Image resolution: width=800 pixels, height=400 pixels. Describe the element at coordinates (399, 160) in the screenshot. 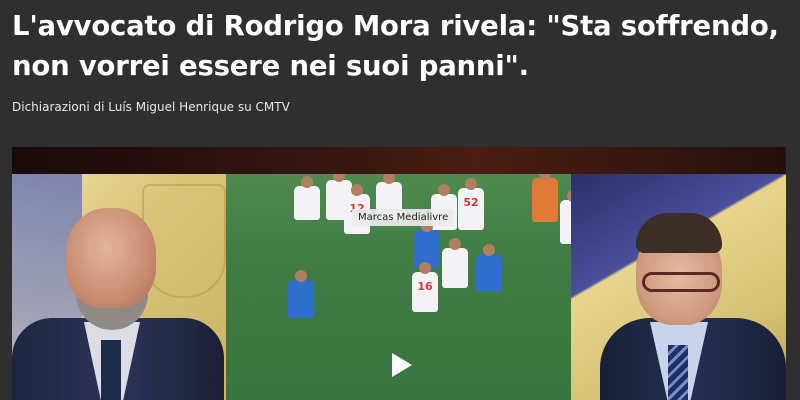

I see `video-top-bar` at that location.